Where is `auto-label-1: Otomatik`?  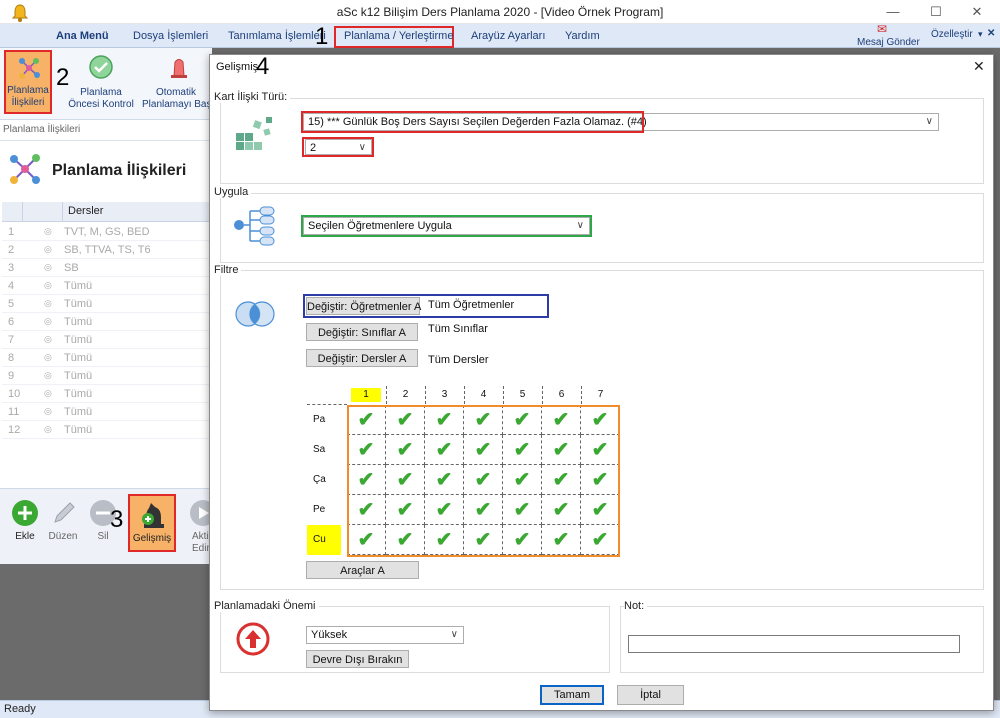 auto-label-1: Otomatik is located at coordinates (175, 92).